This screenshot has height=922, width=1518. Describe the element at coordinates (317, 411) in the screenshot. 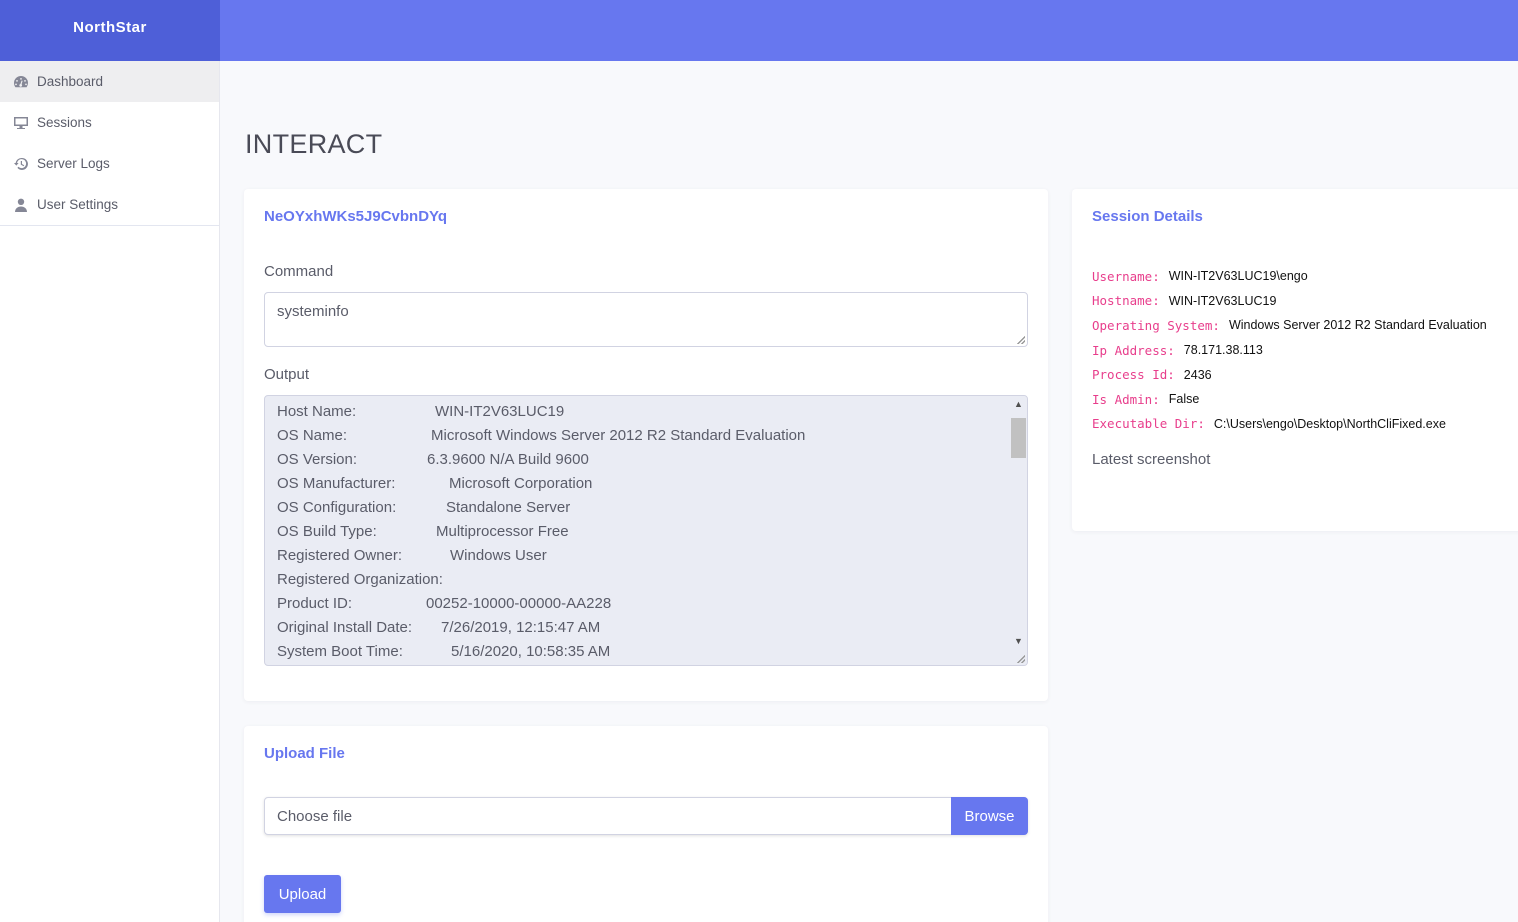

I see `output-line-key: Host Name:` at that location.